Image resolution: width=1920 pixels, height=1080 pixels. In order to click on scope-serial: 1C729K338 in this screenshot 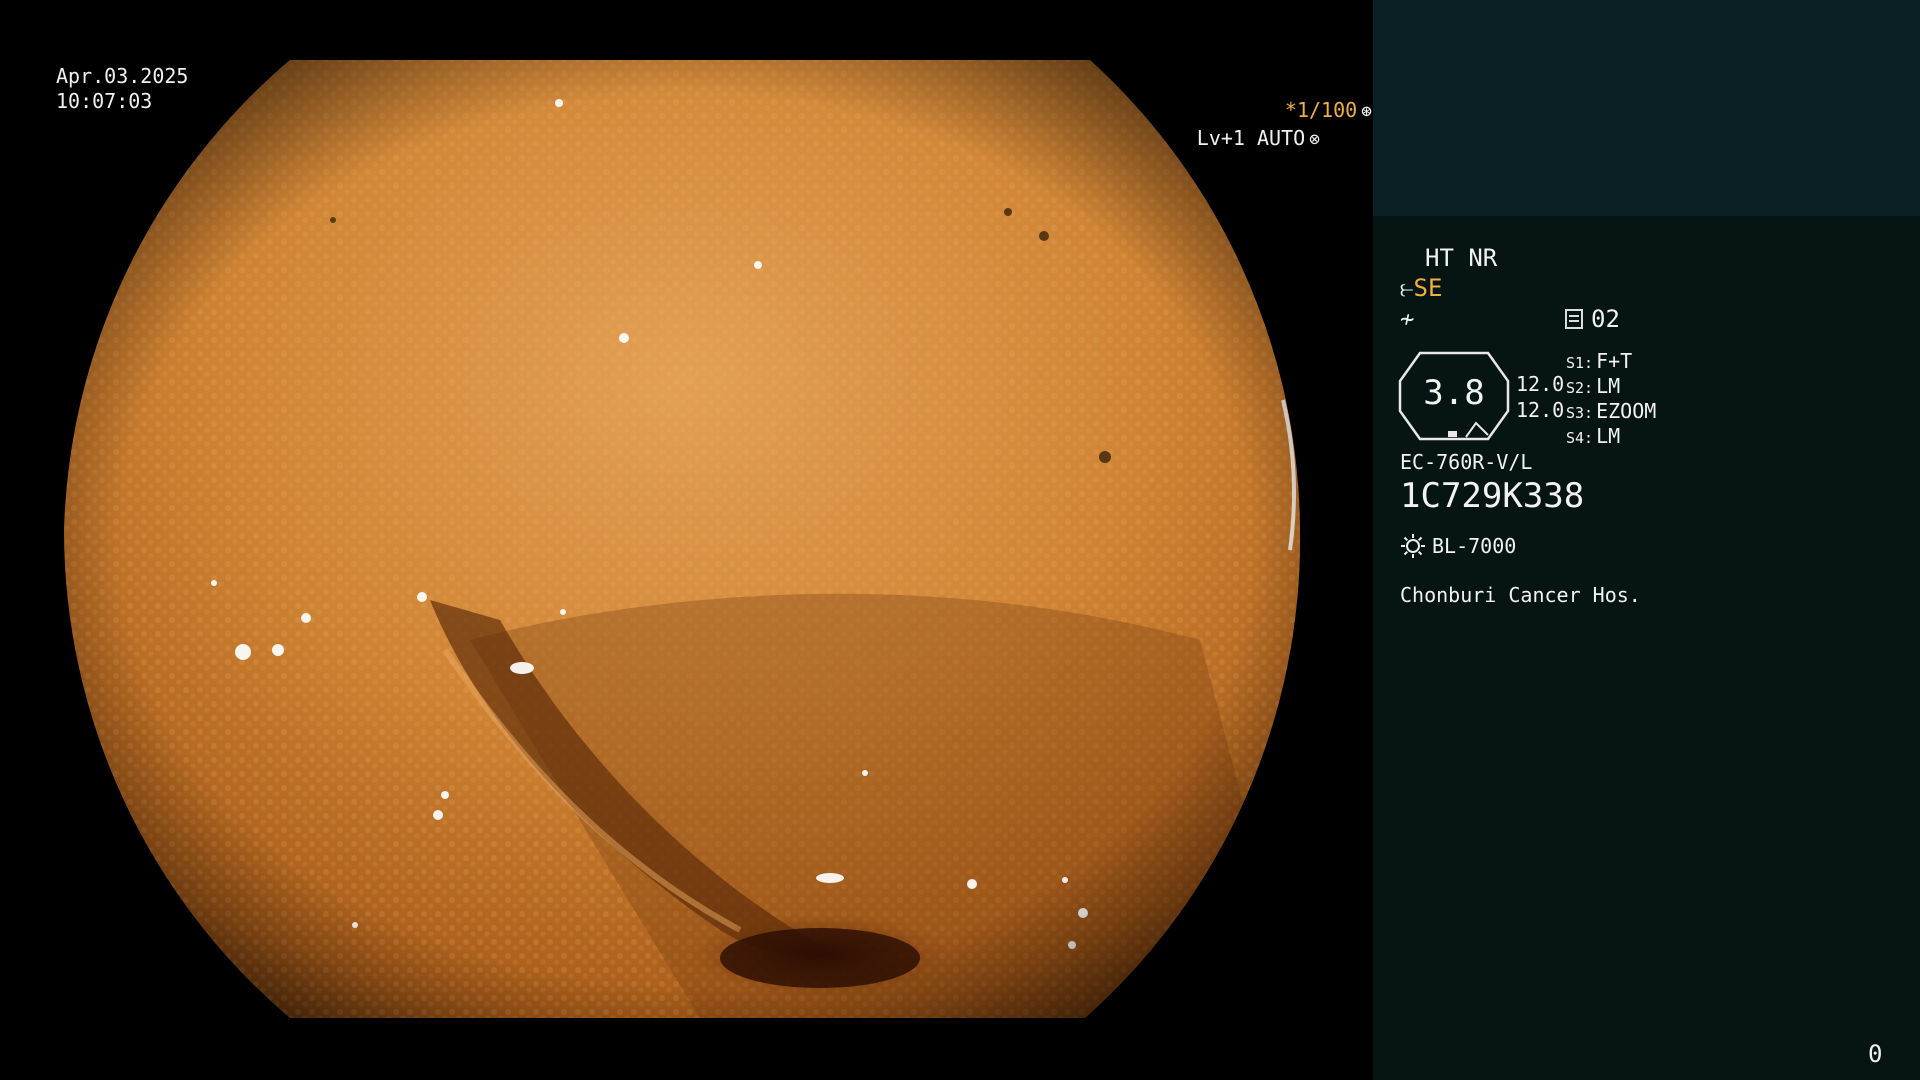, I will do `click(1492, 496)`.